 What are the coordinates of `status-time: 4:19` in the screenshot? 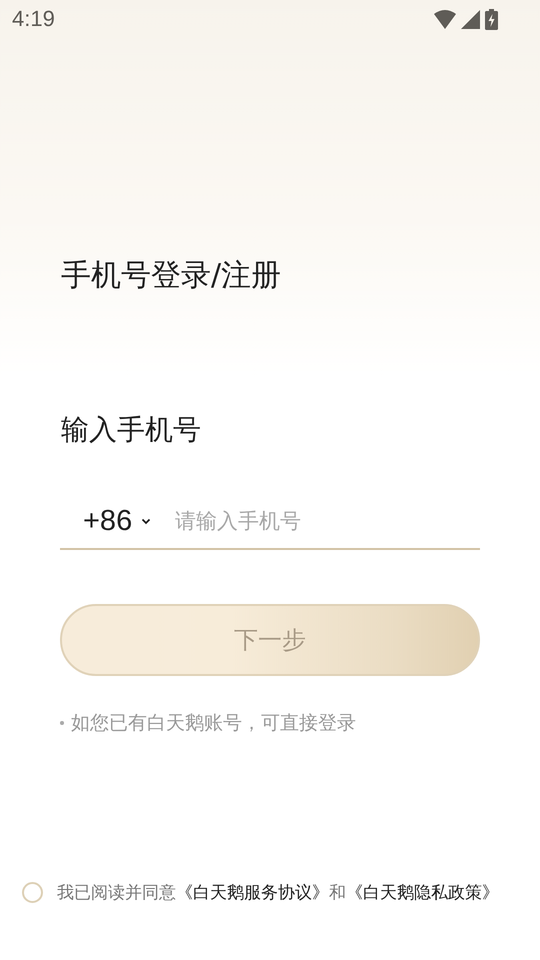 It's located at (33, 19).